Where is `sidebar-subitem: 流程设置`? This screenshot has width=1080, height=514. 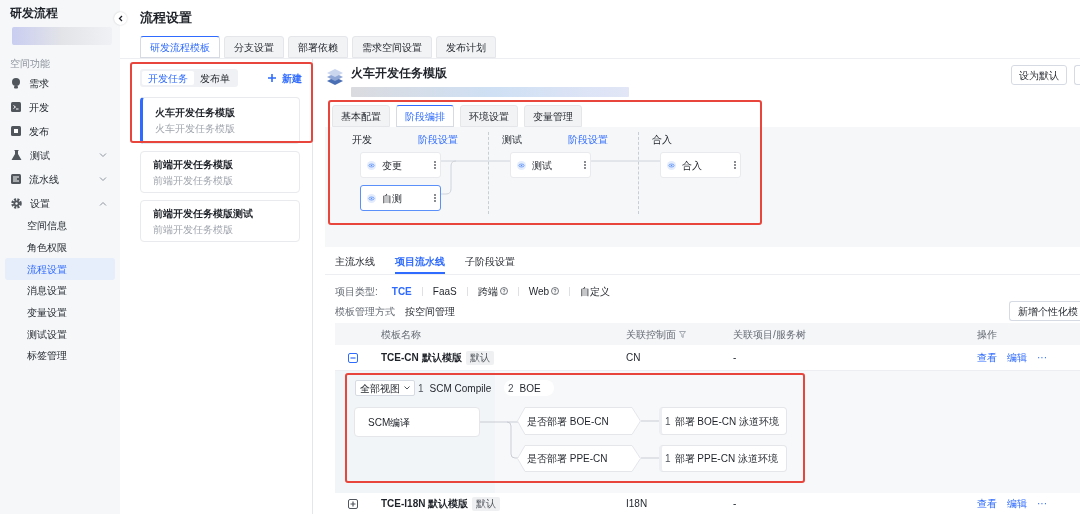 sidebar-subitem: 流程设置 is located at coordinates (60, 269).